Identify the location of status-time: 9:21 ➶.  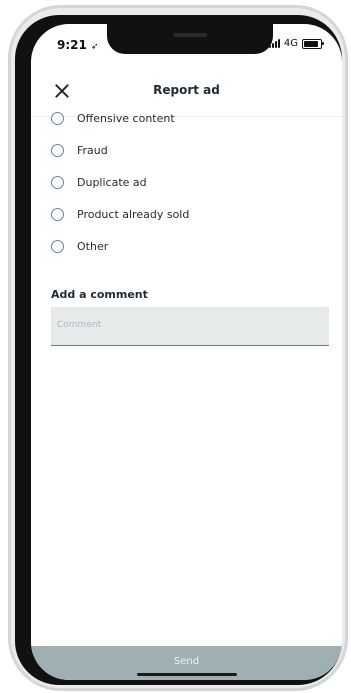
(78, 45).